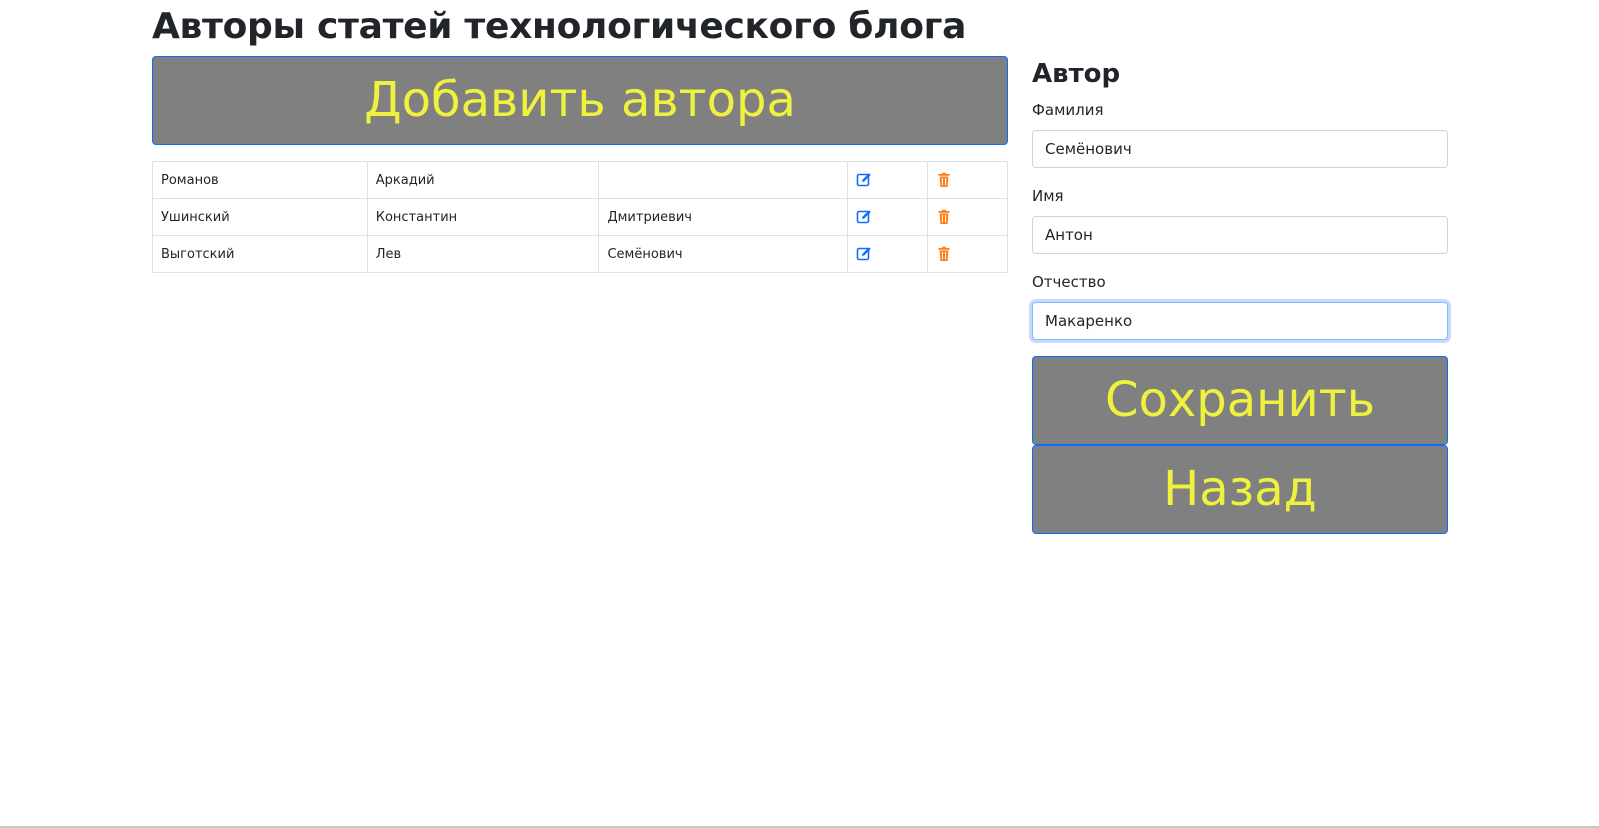  Describe the element at coordinates (580, 100) in the screenshot. I see `add-author-button: Добавить автора` at that location.